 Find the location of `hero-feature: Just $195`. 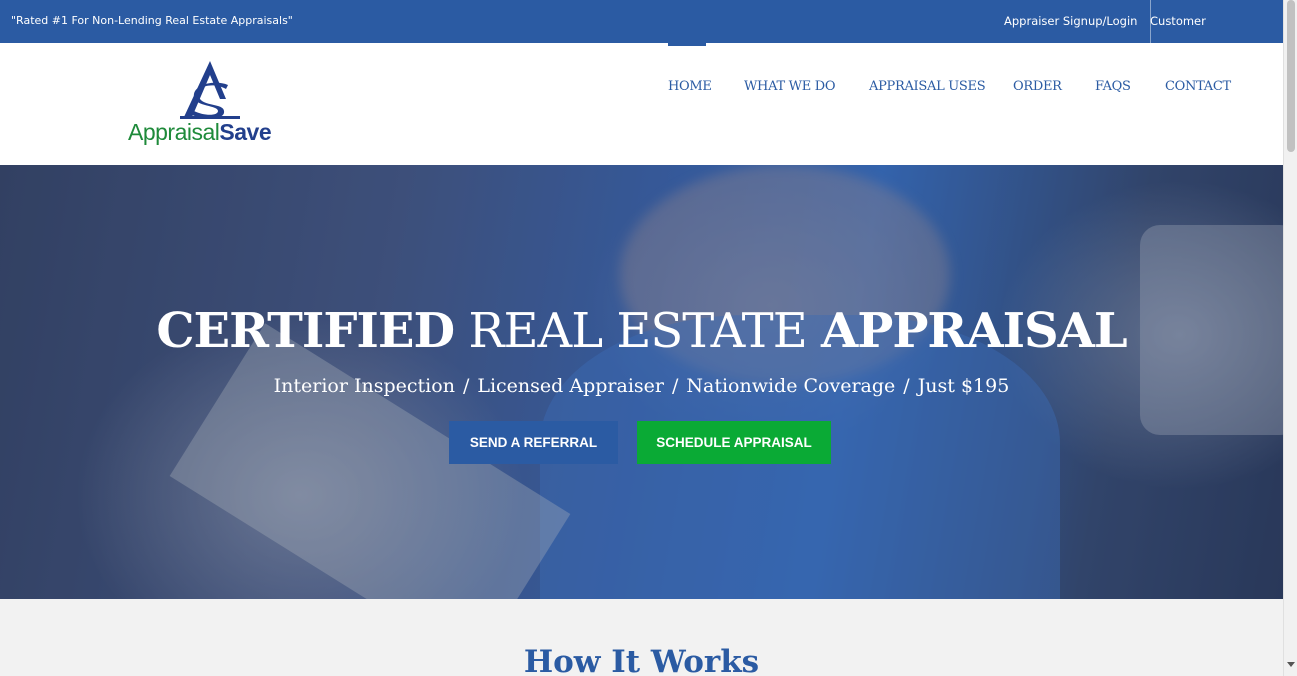

hero-feature: Just $195 is located at coordinates (963, 386).